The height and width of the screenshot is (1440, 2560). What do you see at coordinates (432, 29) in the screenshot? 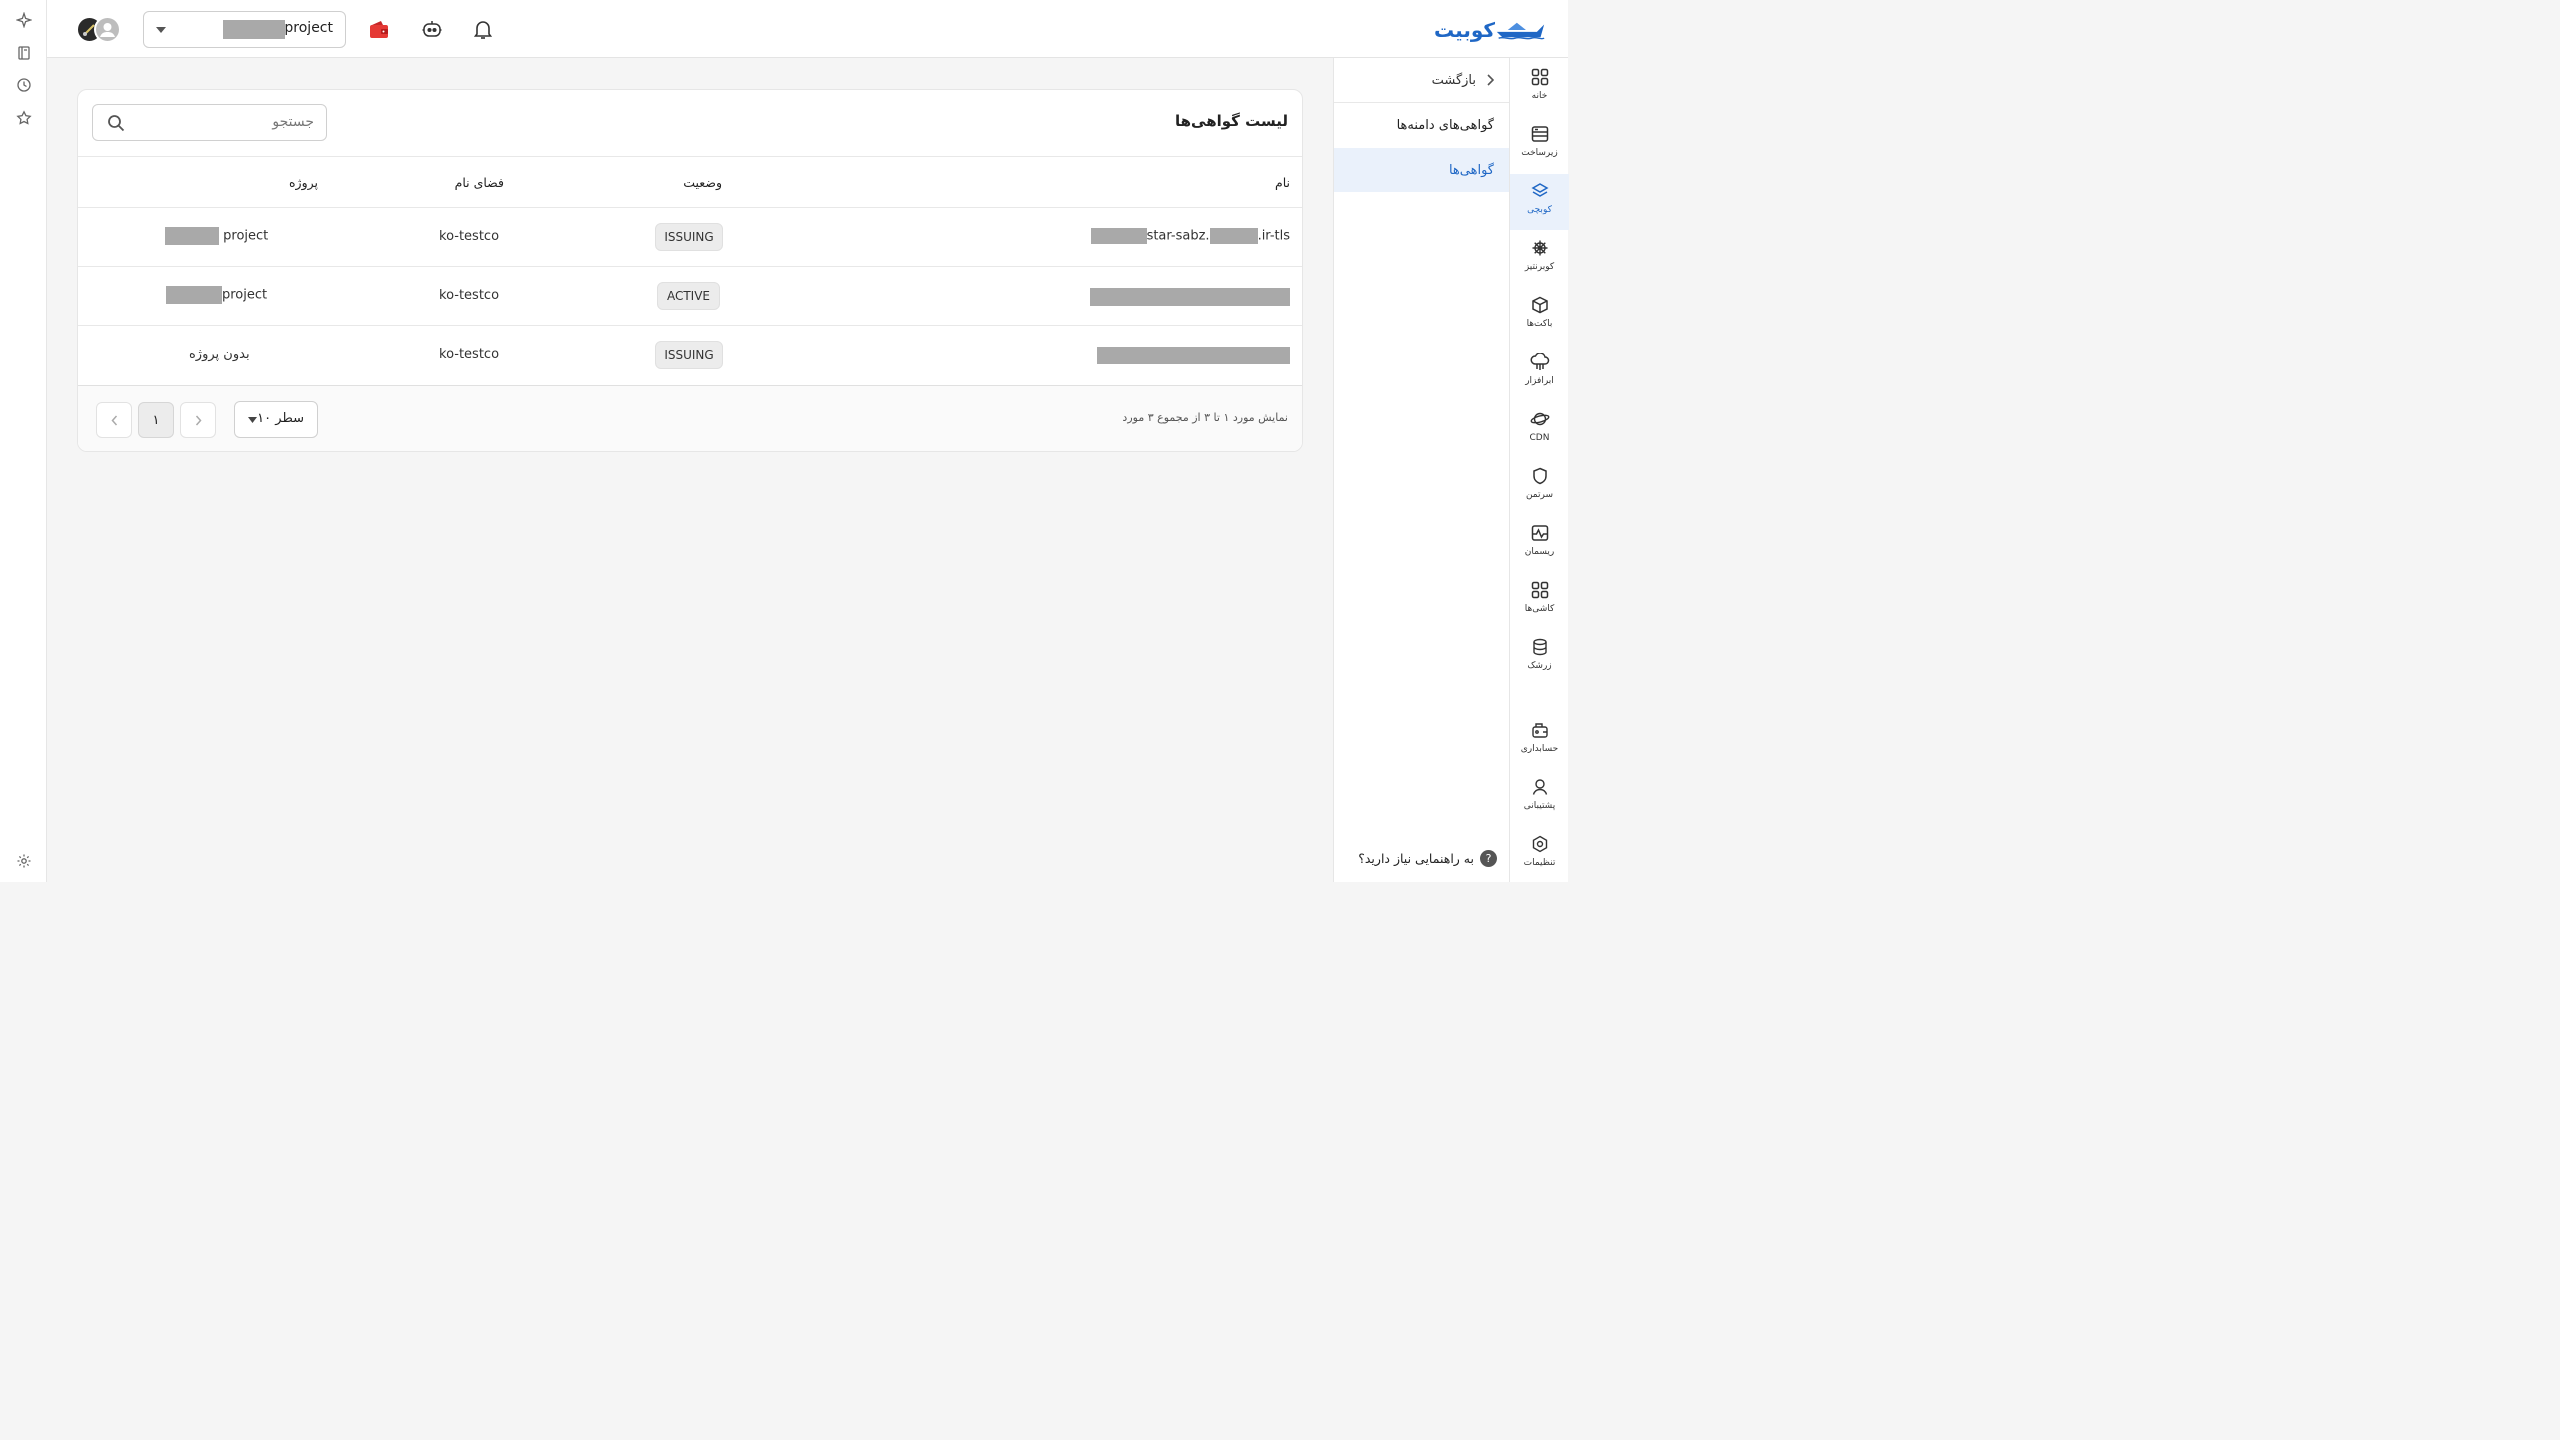
I see `robot-assistant-icon` at bounding box center [432, 29].